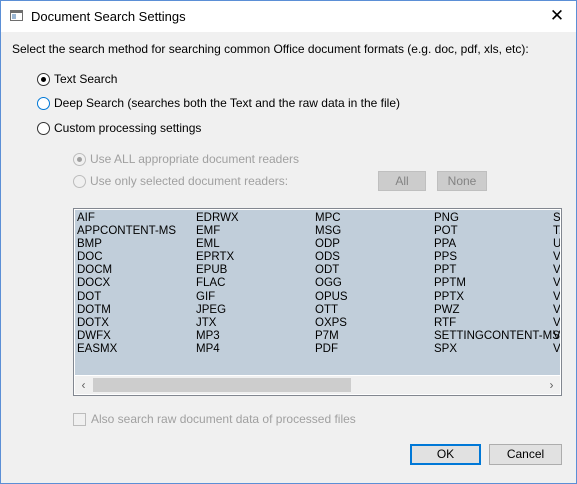 The image size is (577, 484). I want to click on list-item: EPUB, so click(217, 270).